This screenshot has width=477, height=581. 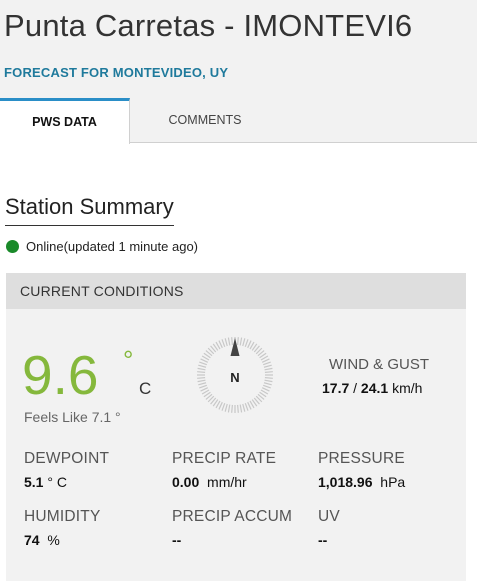 What do you see at coordinates (57, 482) in the screenshot?
I see `dewpoint-unit: ° C` at bounding box center [57, 482].